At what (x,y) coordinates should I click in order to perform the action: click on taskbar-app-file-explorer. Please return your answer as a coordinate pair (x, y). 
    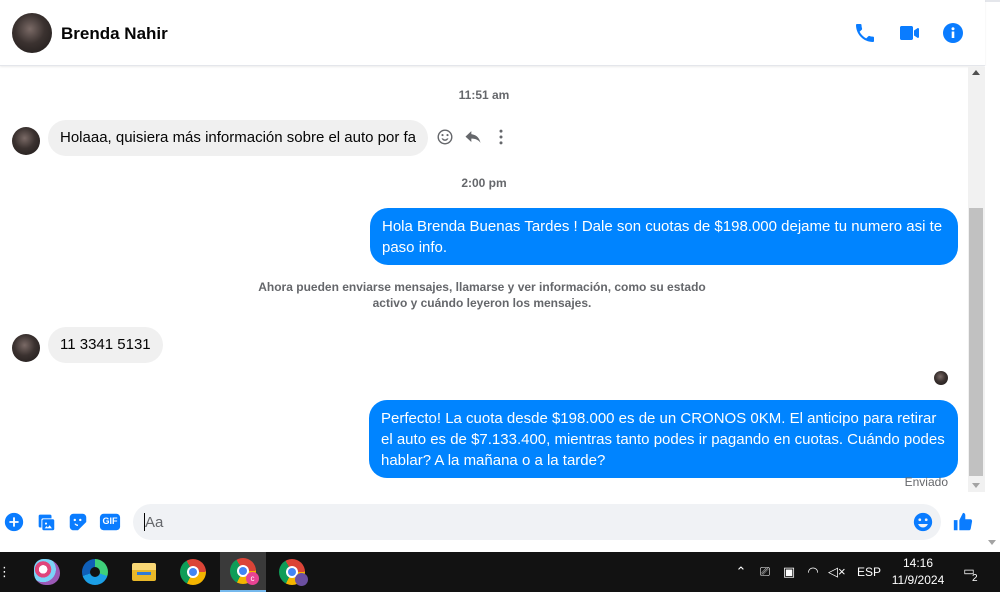
    Looking at the image, I should click on (144, 572).